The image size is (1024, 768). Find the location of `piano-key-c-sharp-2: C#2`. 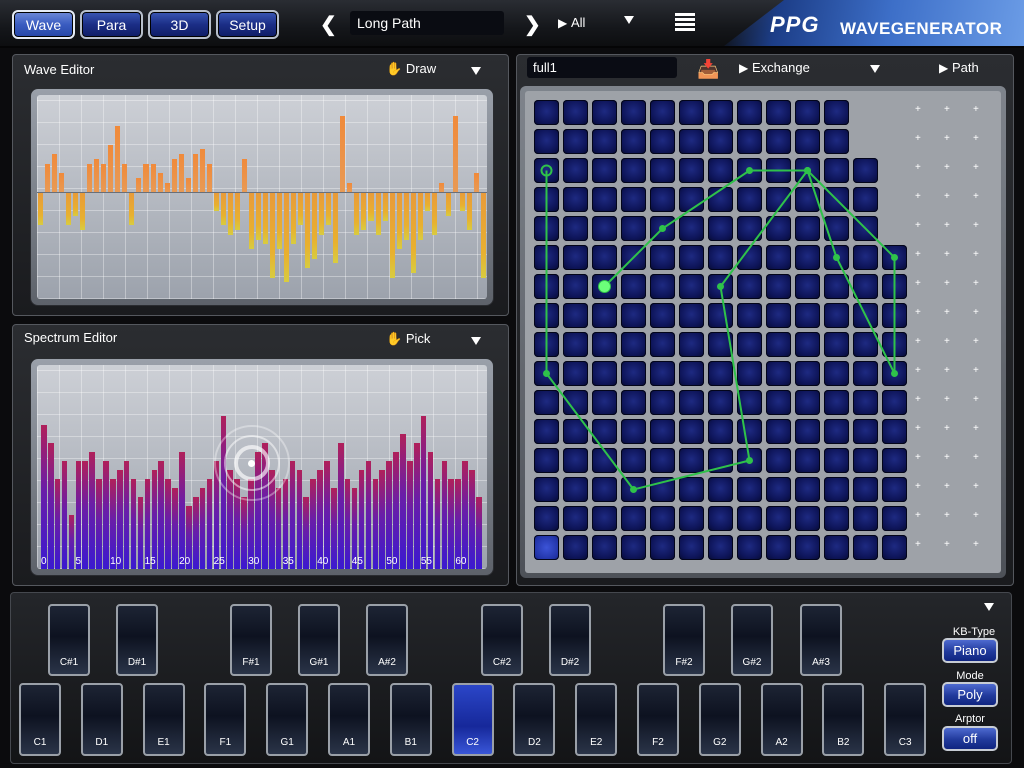

piano-key-c-sharp-2: C#2 is located at coordinates (502, 640).